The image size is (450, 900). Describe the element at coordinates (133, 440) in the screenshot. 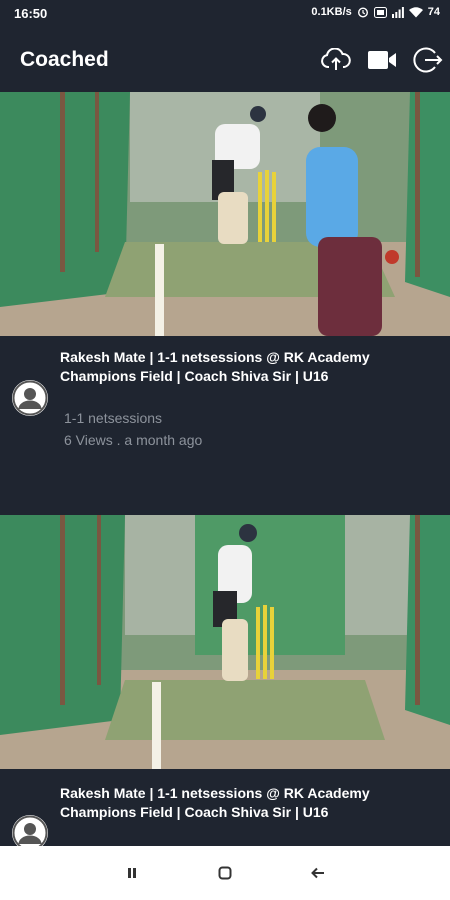

I see `video-meta: 6 Views . a month ago` at that location.